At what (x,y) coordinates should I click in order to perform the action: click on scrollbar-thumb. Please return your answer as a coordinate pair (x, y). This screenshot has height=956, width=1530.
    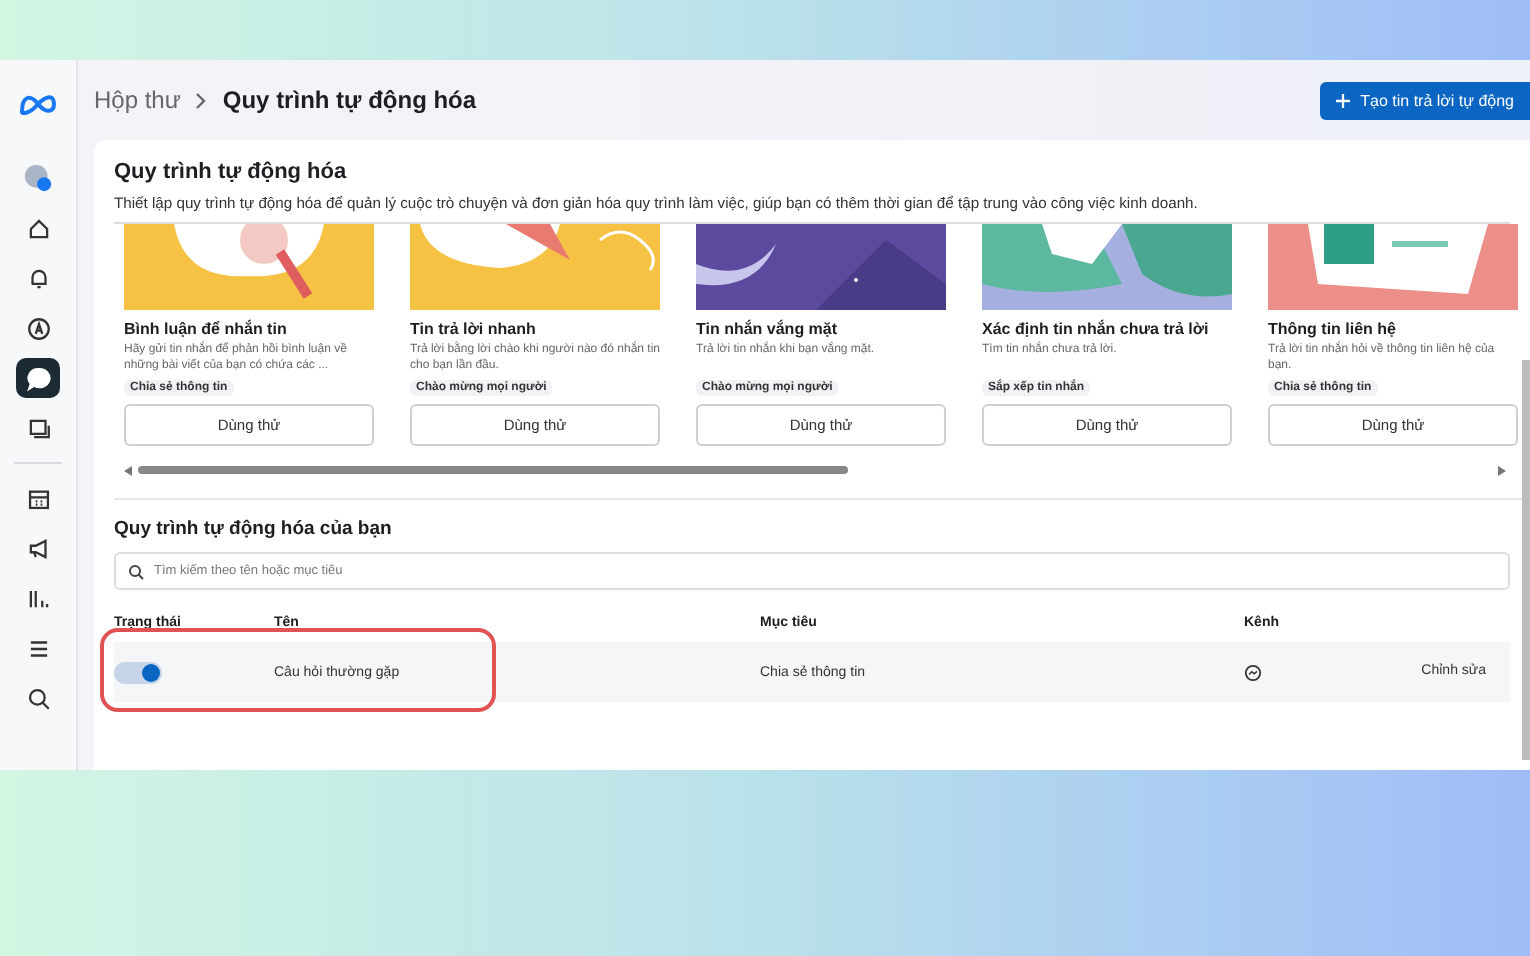
    Looking at the image, I should click on (493, 470).